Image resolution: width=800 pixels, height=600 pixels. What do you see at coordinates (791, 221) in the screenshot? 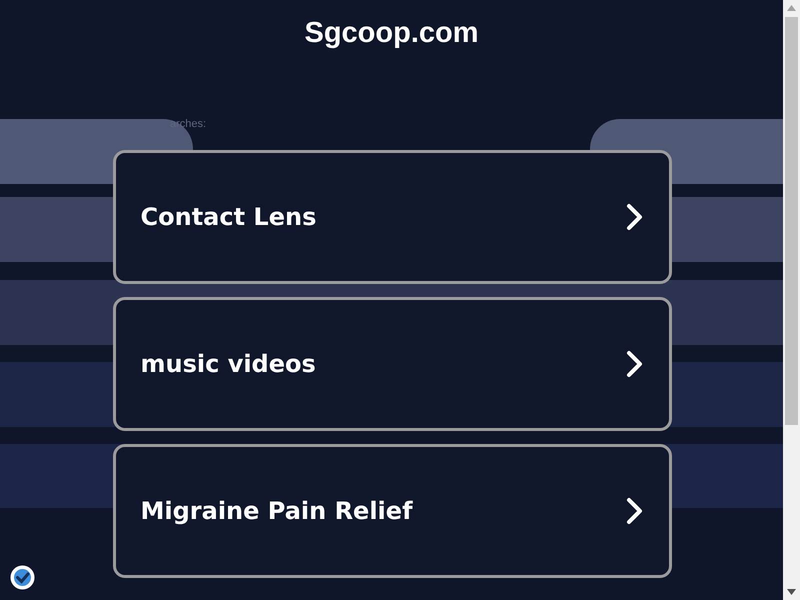
I see `scrollbar-thumb` at bounding box center [791, 221].